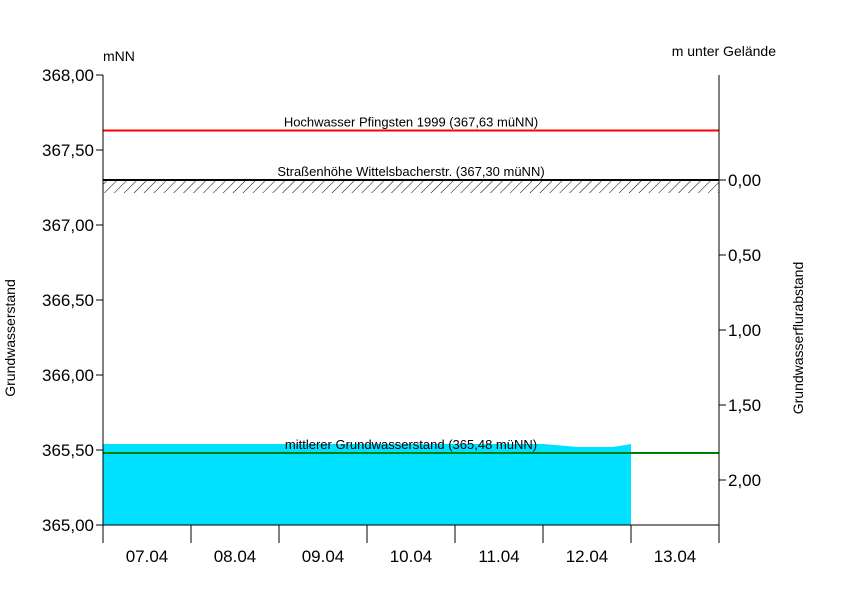  What do you see at coordinates (367, 484) in the screenshot?
I see `groundwater-area` at bounding box center [367, 484].